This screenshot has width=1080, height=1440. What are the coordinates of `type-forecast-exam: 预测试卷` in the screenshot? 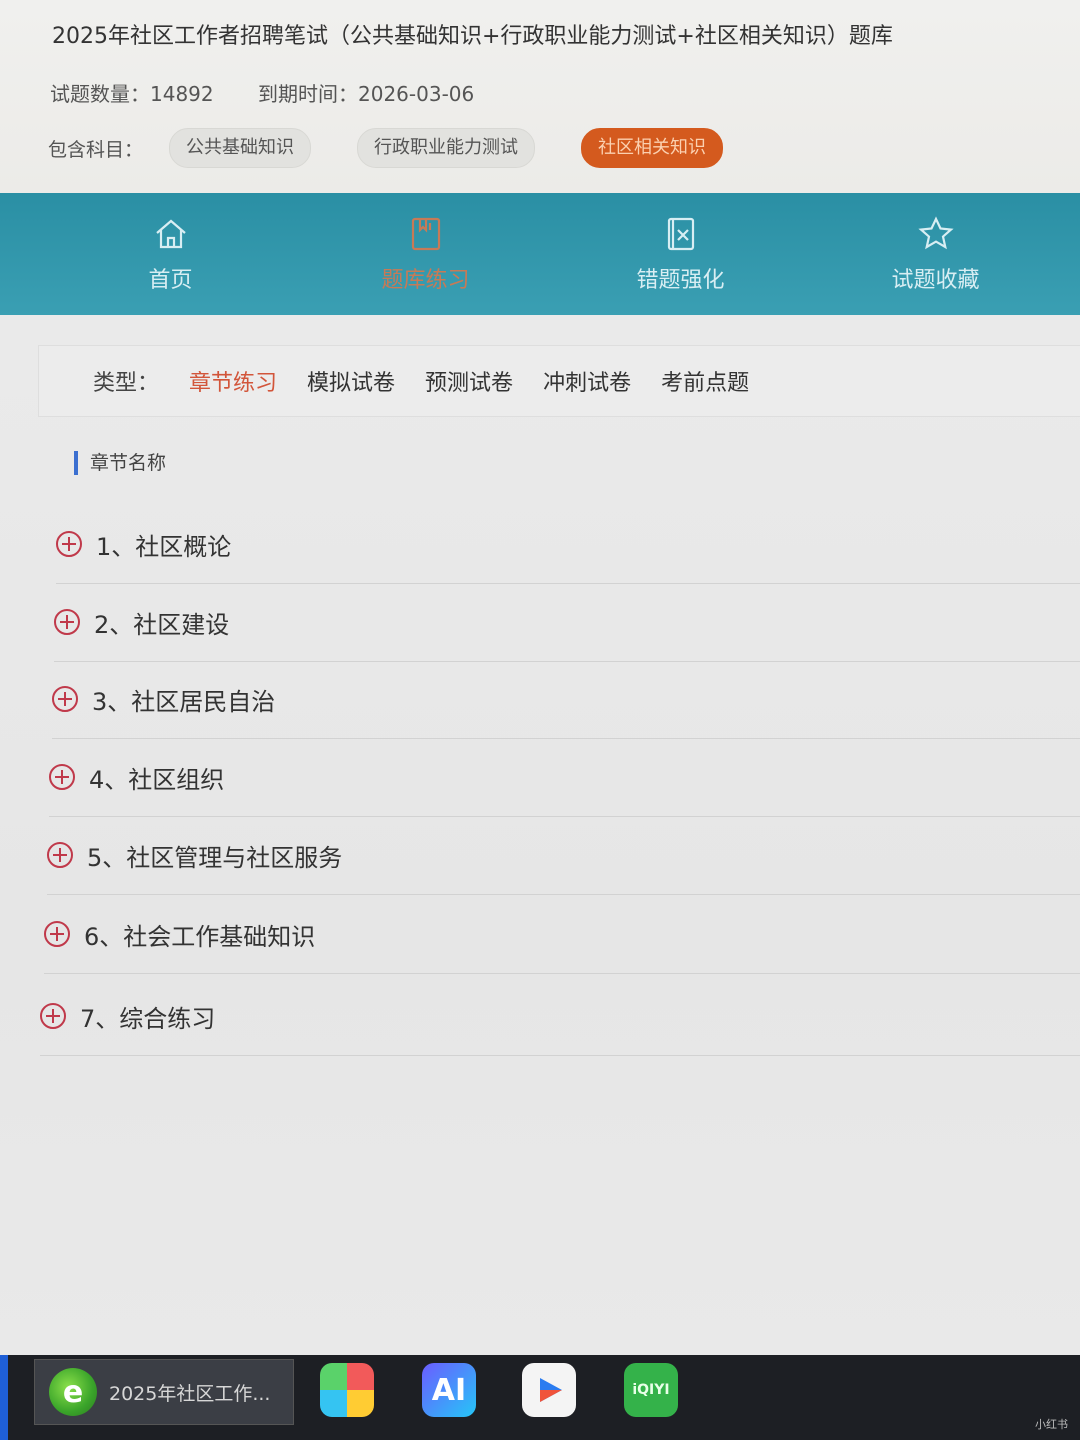 It's located at (469, 381).